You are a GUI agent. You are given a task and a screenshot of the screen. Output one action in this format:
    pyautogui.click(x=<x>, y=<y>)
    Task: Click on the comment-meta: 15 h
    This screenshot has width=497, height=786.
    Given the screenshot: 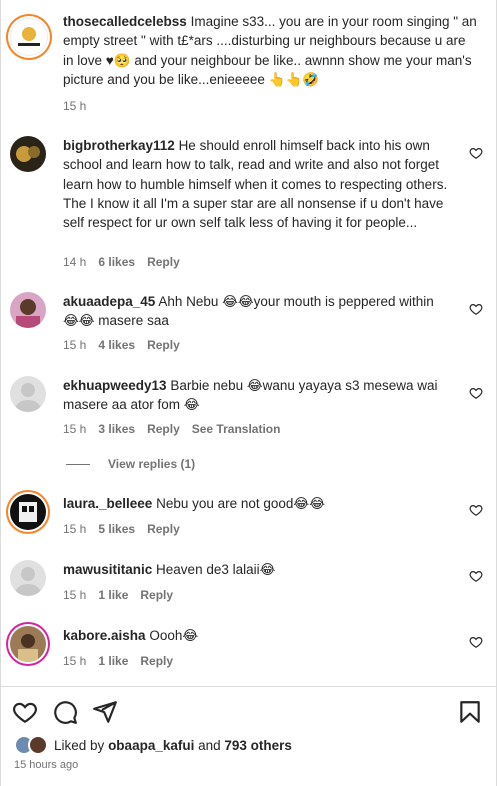 What is the action you would take?
    pyautogui.click(x=74, y=106)
    